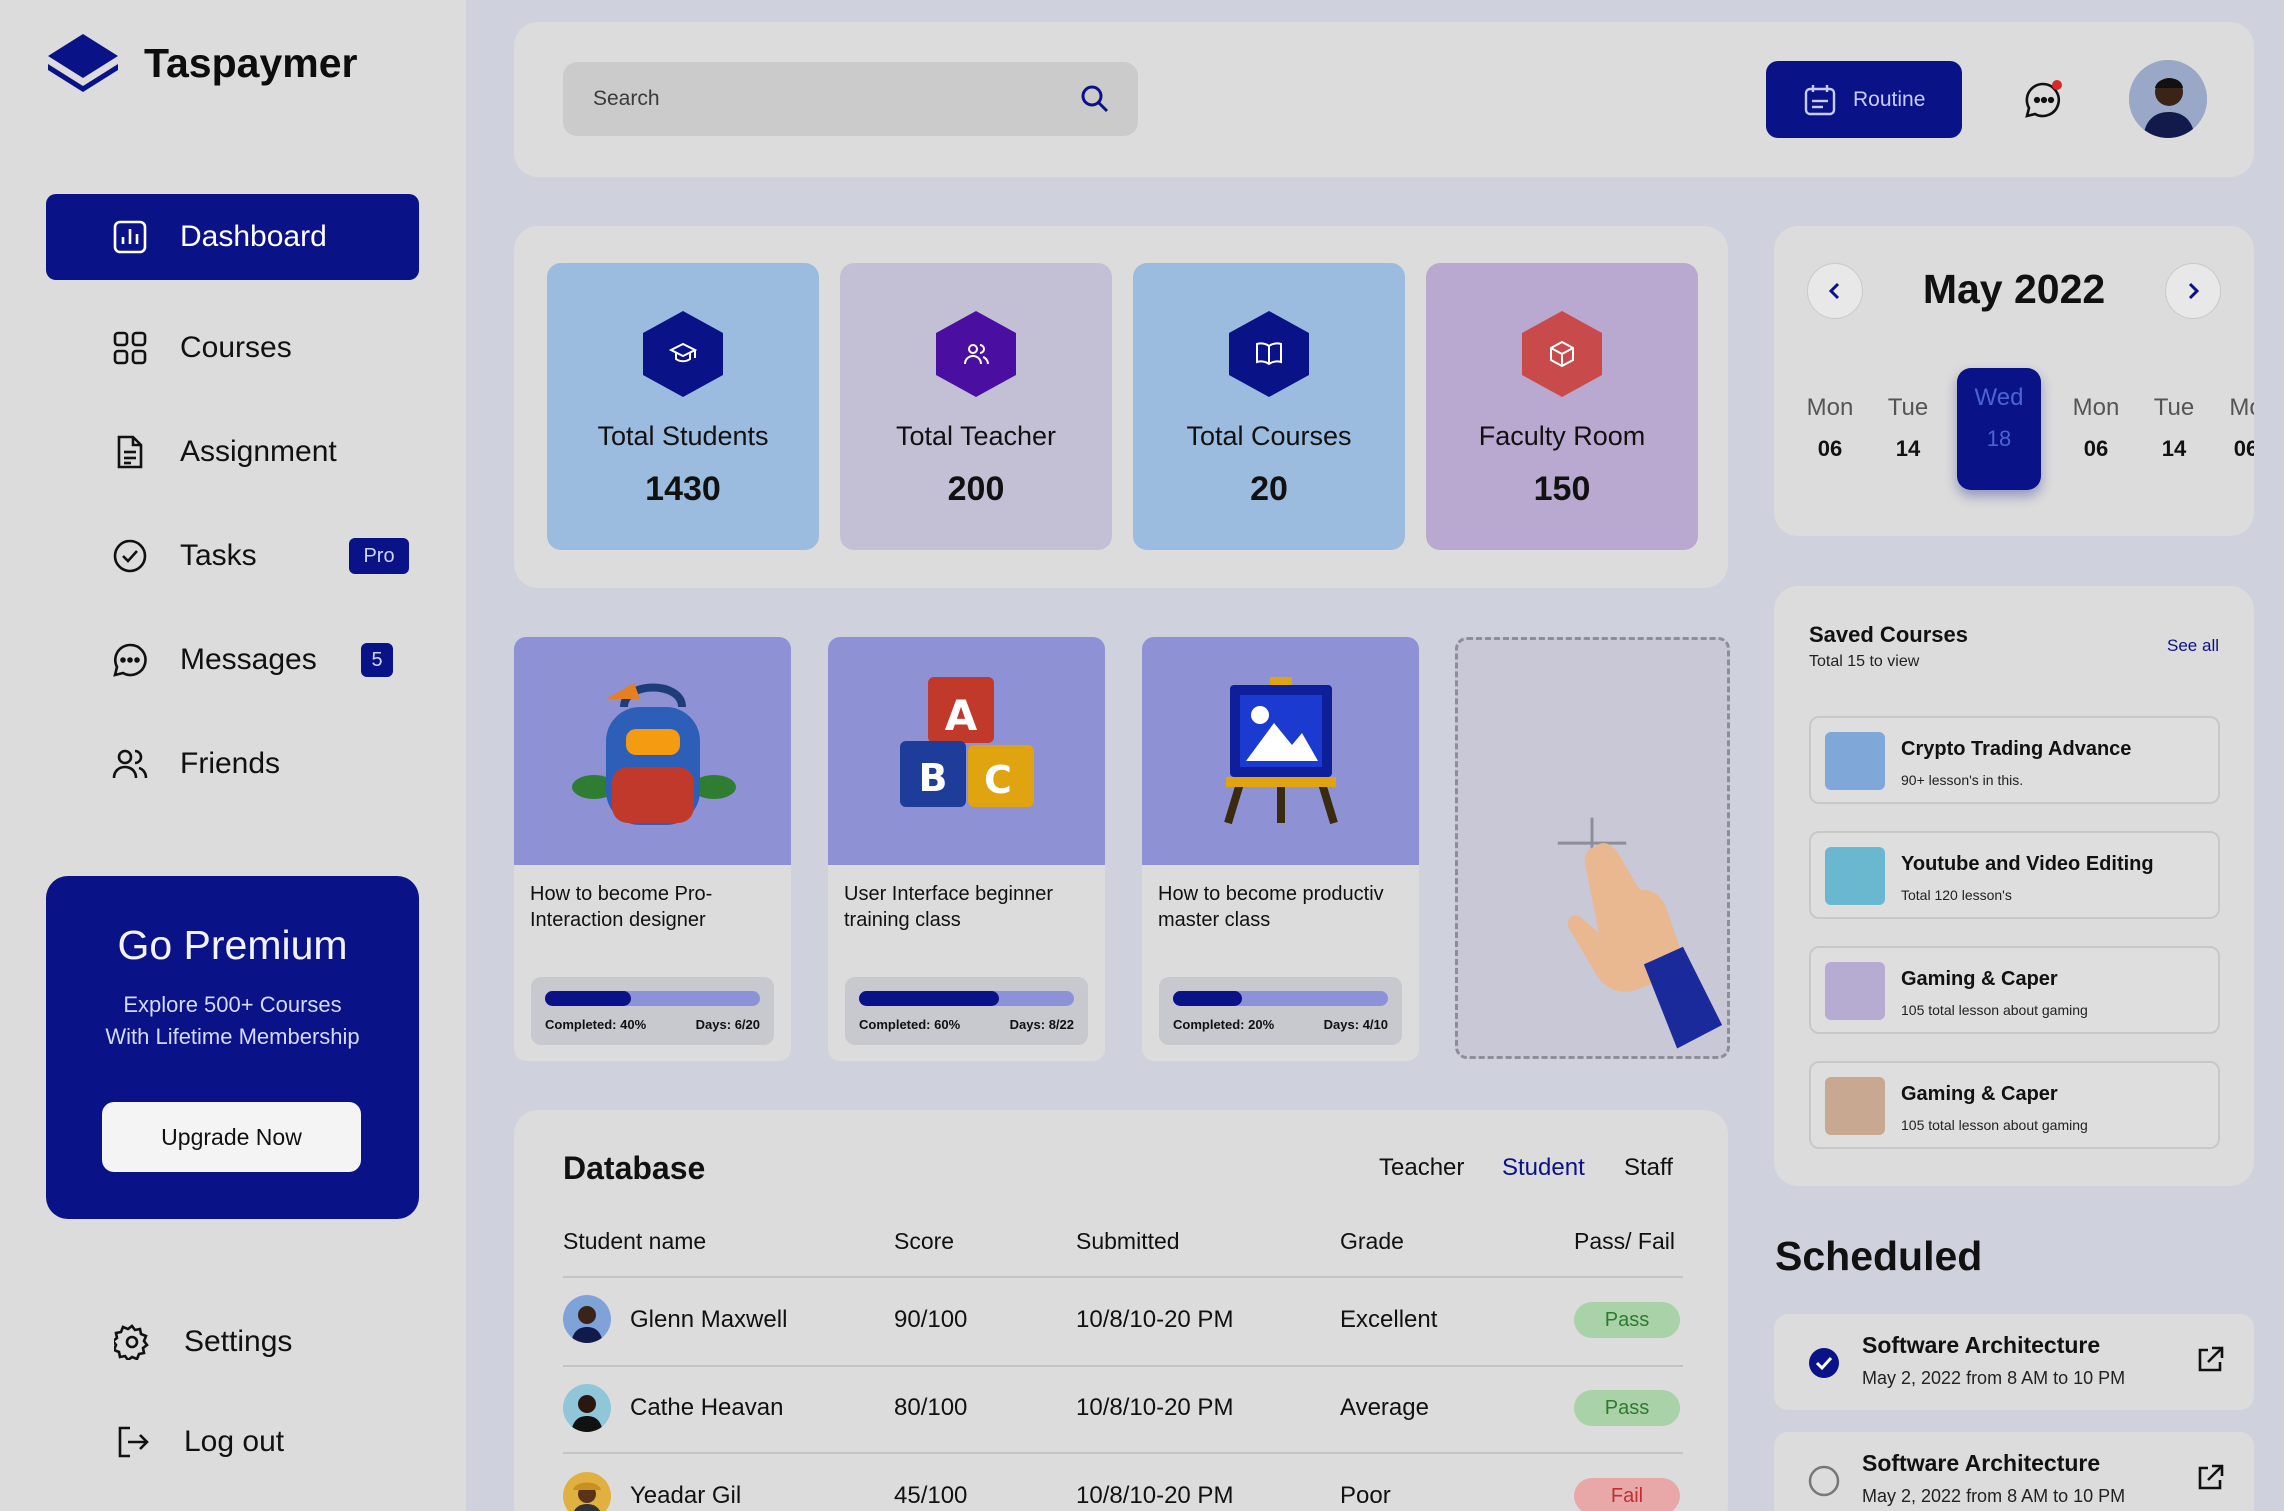  I want to click on day-date: 18, so click(1999, 438).